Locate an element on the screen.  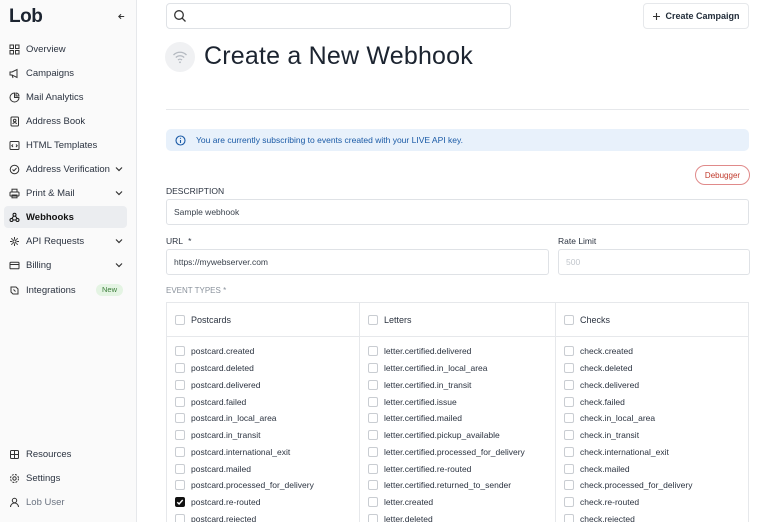
debugger-button: Debugger is located at coordinates (722, 175).